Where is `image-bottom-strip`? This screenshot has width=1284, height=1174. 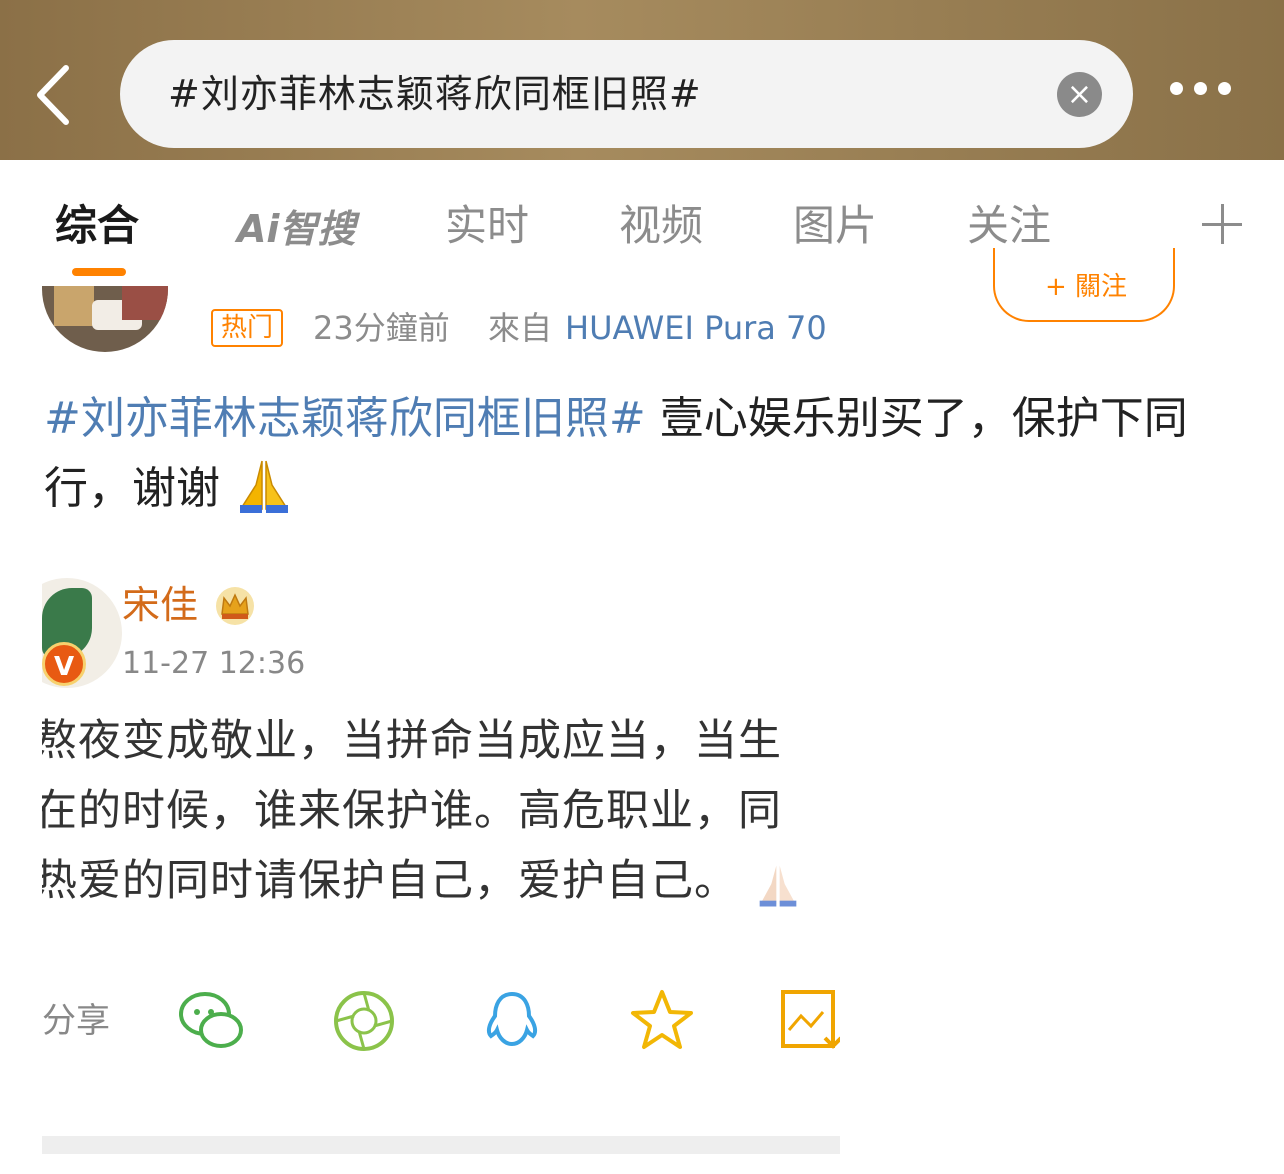
image-bottom-strip is located at coordinates (441, 1145).